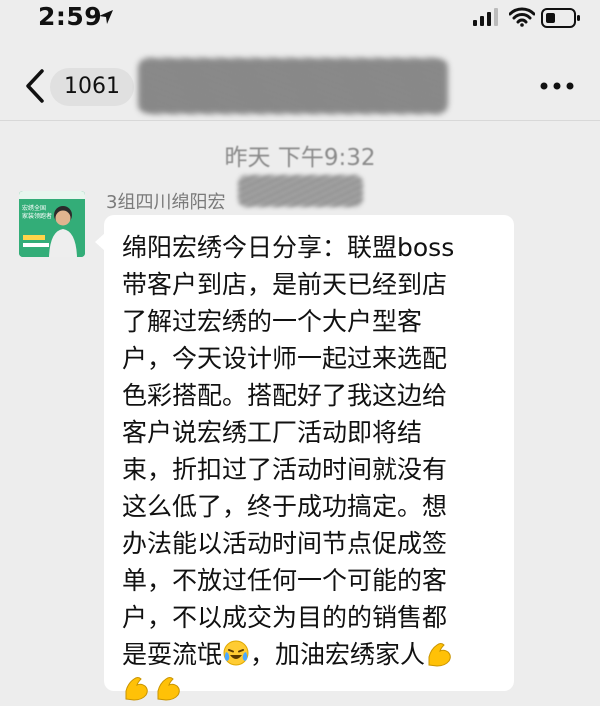  Describe the element at coordinates (285, 506) in the screenshot. I see `message-line: 这么低了，终于成功搞定。想` at that location.